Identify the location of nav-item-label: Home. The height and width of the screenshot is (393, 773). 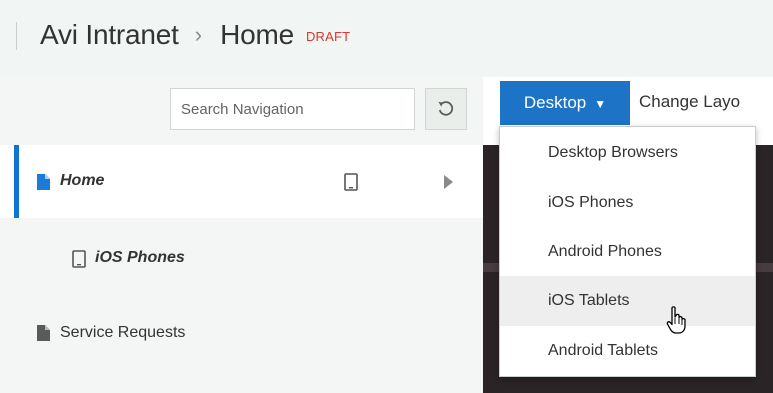
(82, 180).